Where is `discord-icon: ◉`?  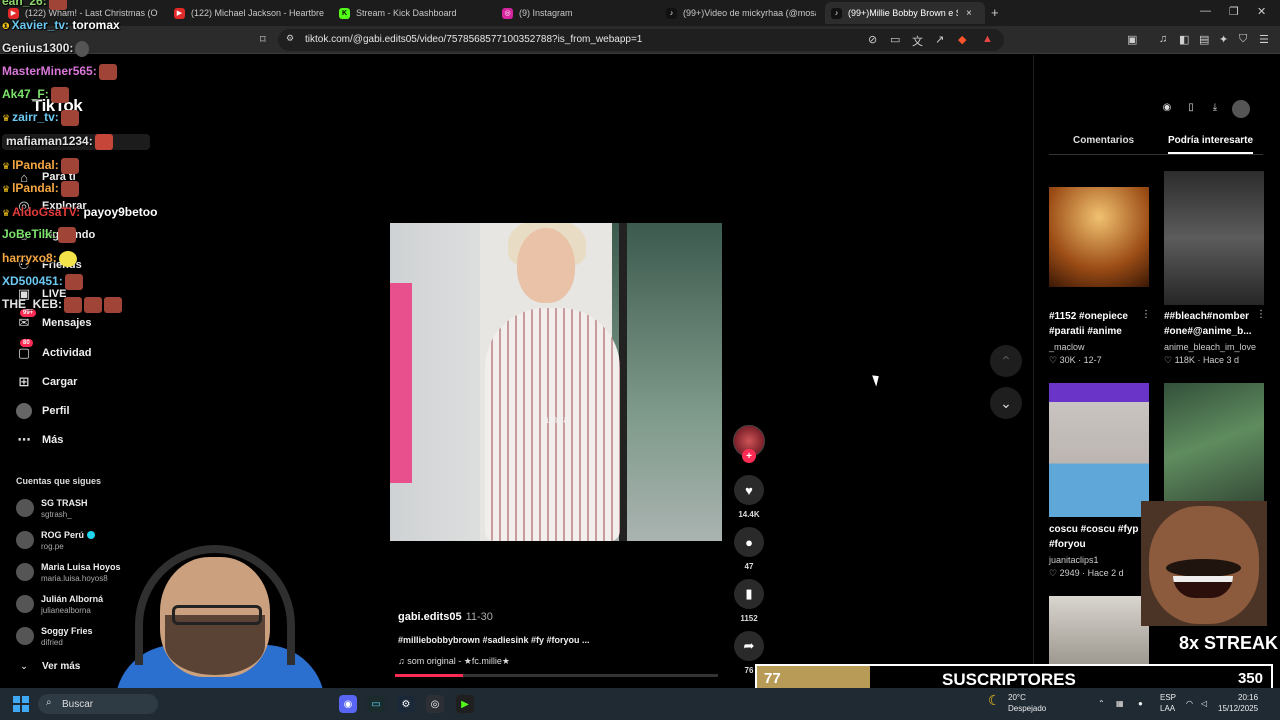 discord-icon: ◉ is located at coordinates (348, 704).